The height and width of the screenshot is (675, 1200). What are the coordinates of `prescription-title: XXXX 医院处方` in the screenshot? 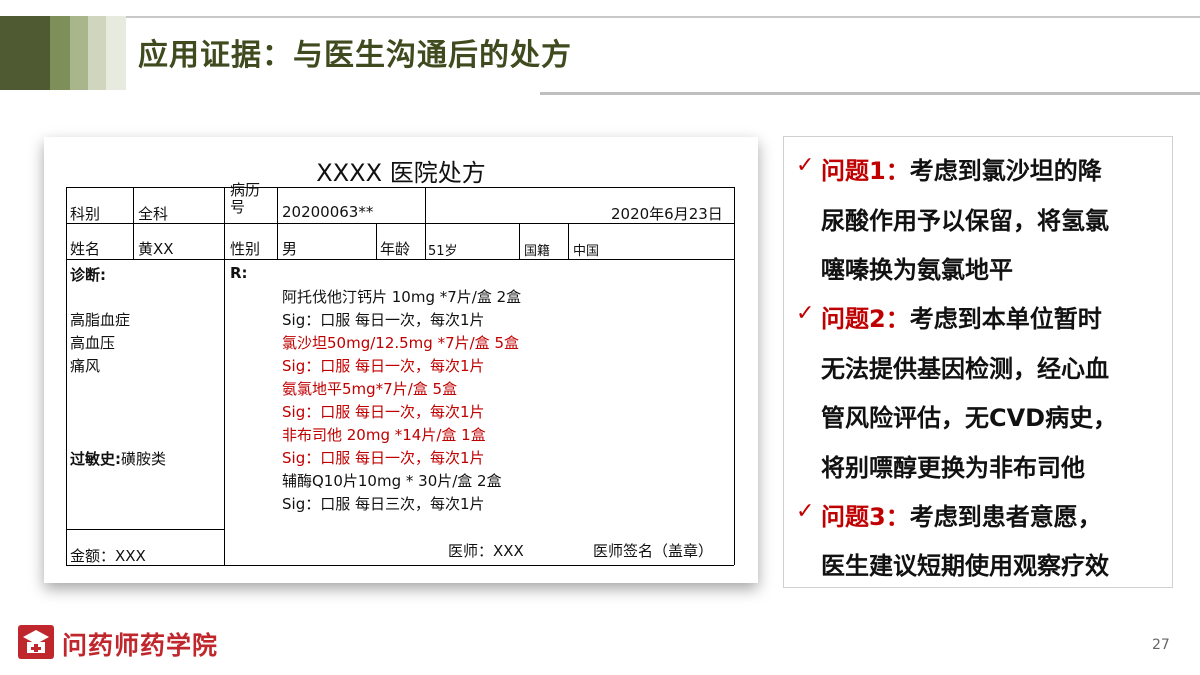 It's located at (401, 173).